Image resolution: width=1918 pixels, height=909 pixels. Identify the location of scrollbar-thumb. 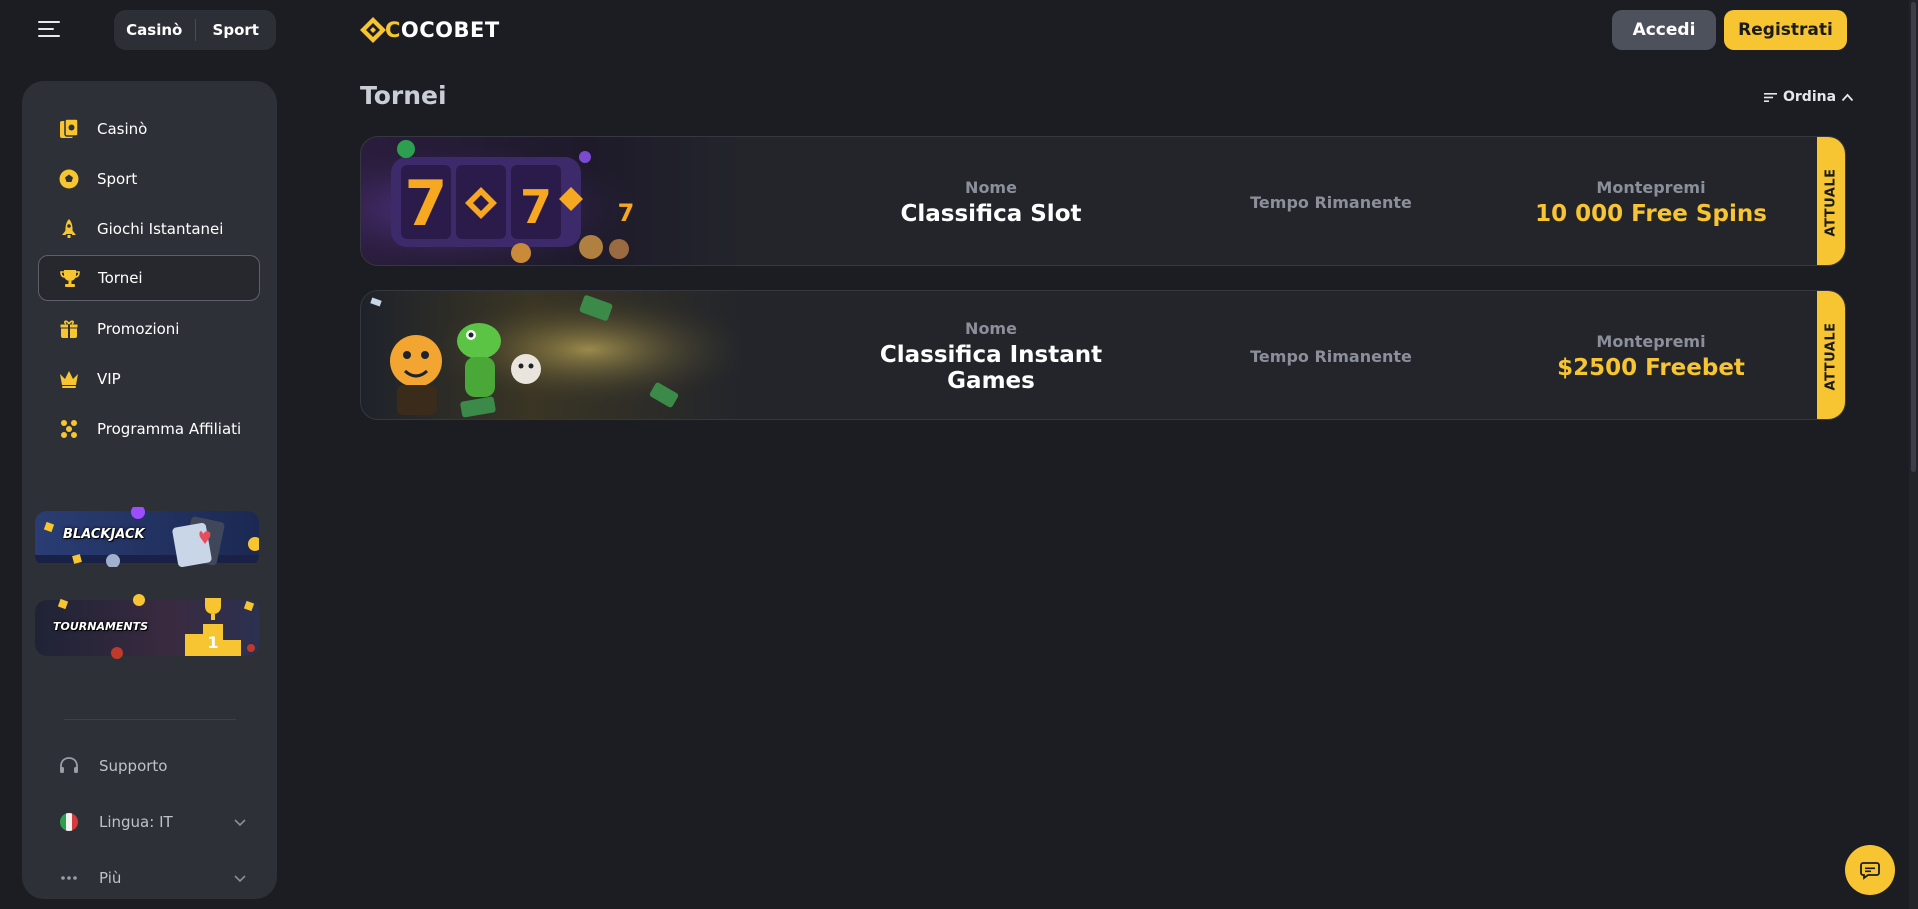
(1913, 237).